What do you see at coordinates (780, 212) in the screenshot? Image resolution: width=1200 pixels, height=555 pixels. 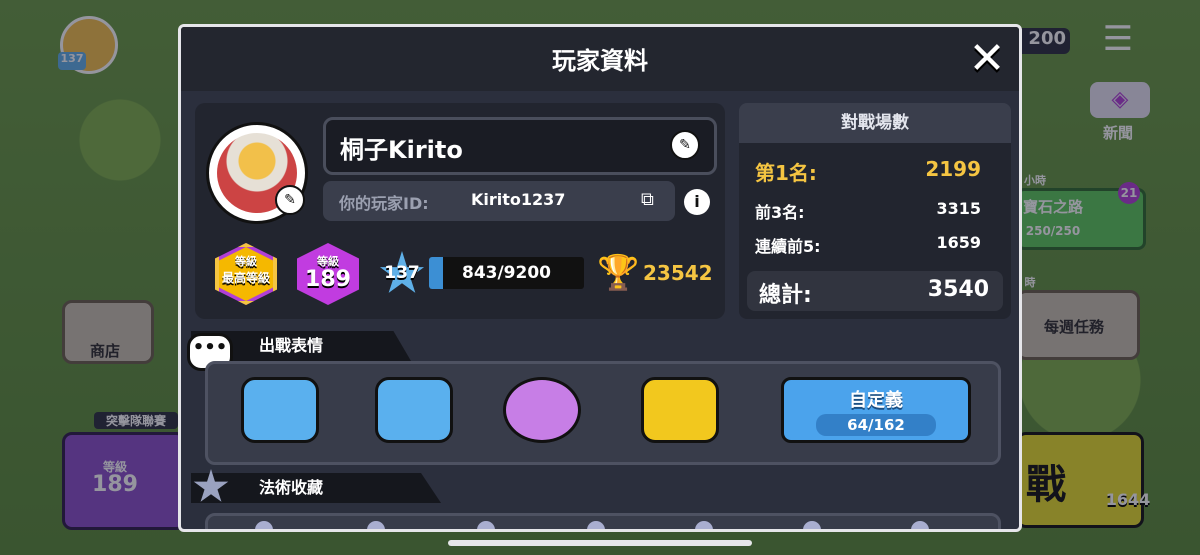 I see `stat-top3-label: 前3名:` at bounding box center [780, 212].